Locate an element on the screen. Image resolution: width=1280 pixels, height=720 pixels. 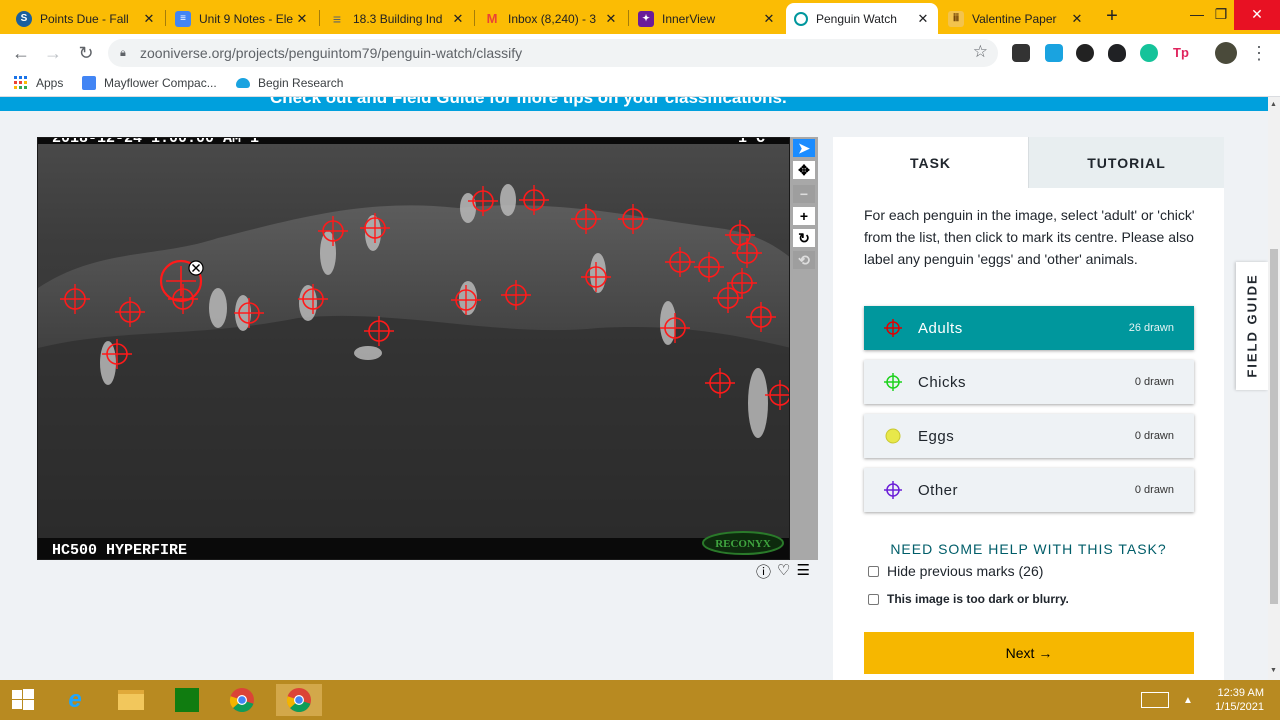
internet-explorer-icon: e is located at coordinates (75, 700).